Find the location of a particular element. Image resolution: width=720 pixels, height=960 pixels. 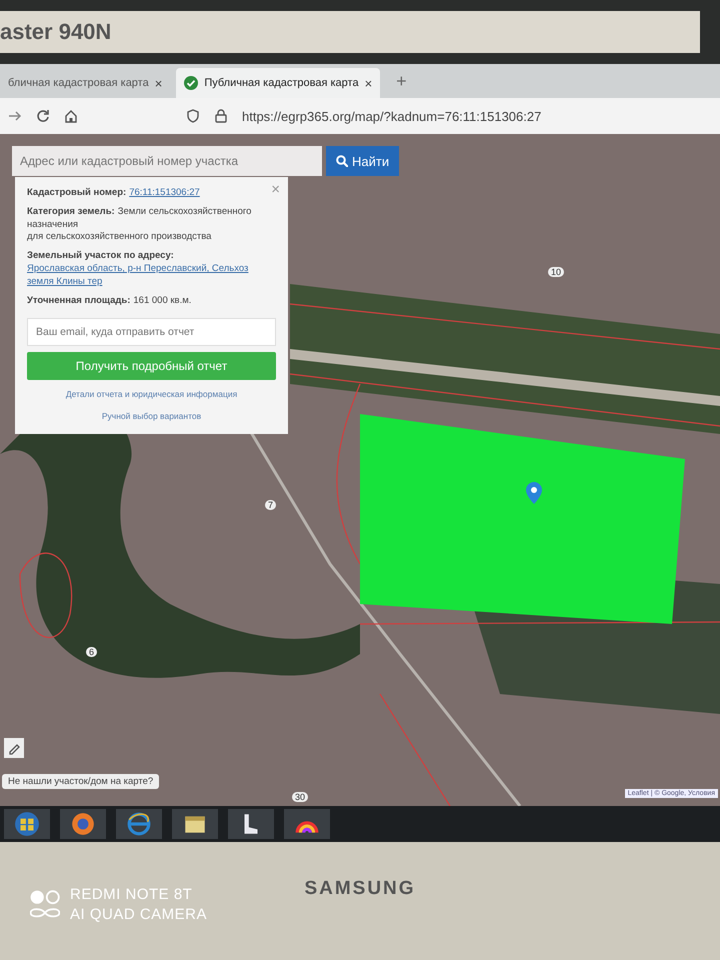

popup-link: Ручной выбор вариантов is located at coordinates (152, 416).